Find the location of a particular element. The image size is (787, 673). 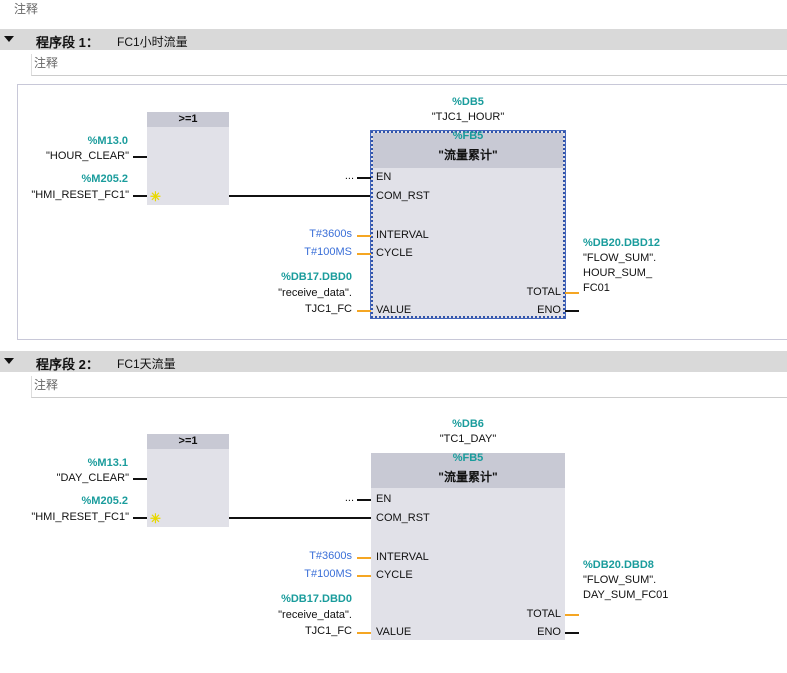

input1-name: "DAY_CLEAR" is located at coordinates (93, 478).